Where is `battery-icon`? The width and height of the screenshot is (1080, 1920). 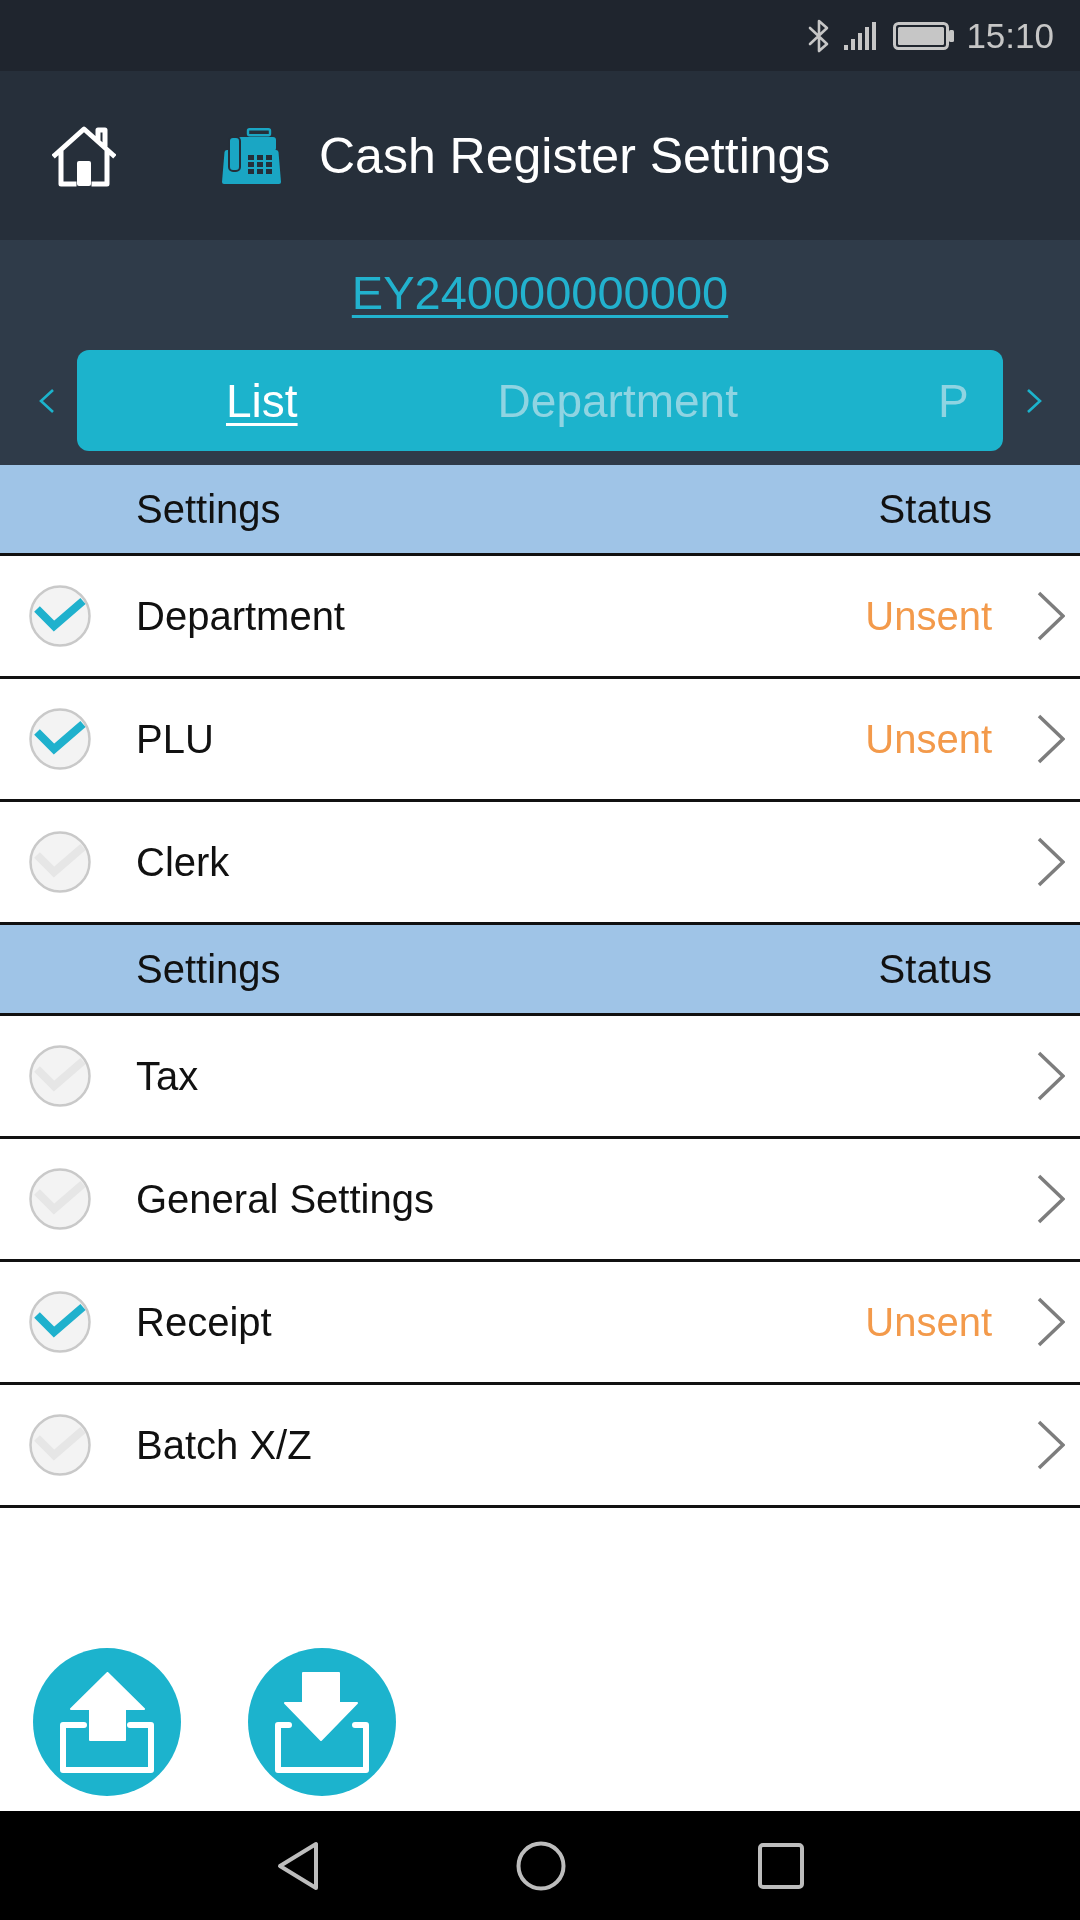 battery-icon is located at coordinates (924, 35).